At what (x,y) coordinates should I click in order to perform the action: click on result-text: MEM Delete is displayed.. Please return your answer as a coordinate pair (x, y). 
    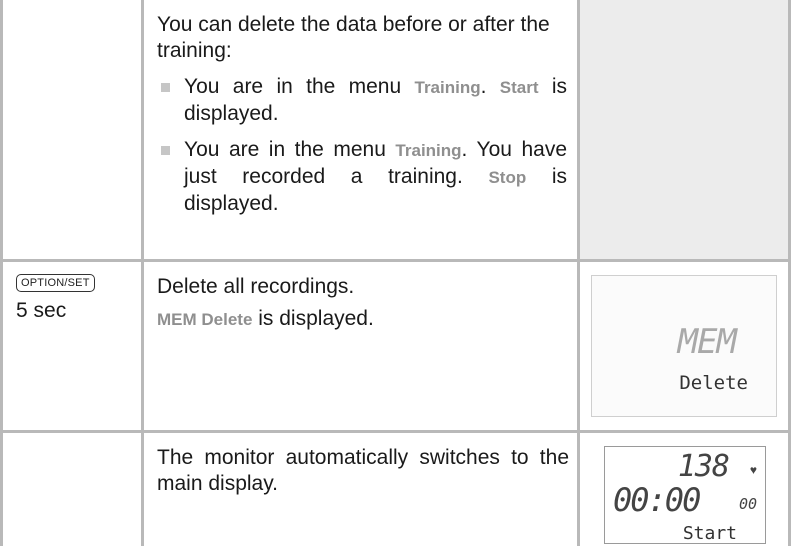
    Looking at the image, I should click on (367, 319).